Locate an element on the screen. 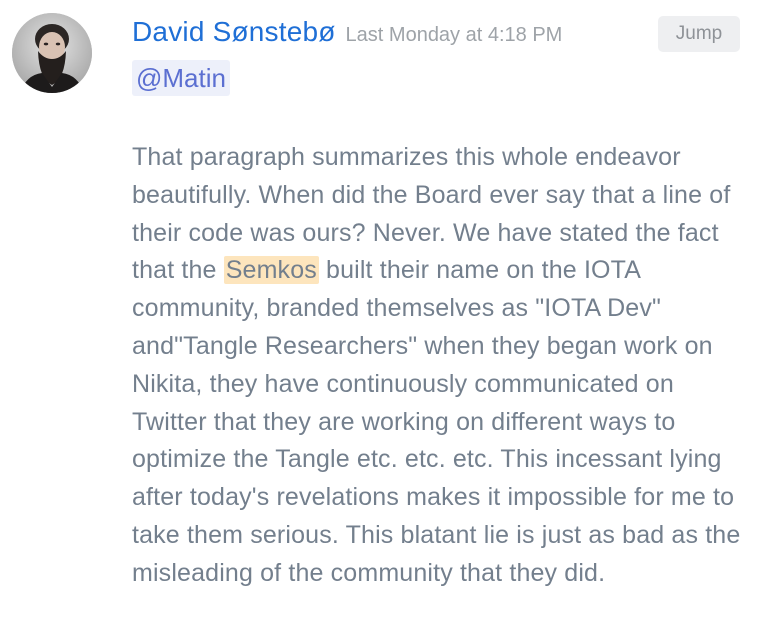 The width and height of the screenshot is (764, 632). avatar is located at coordinates (52, 53).